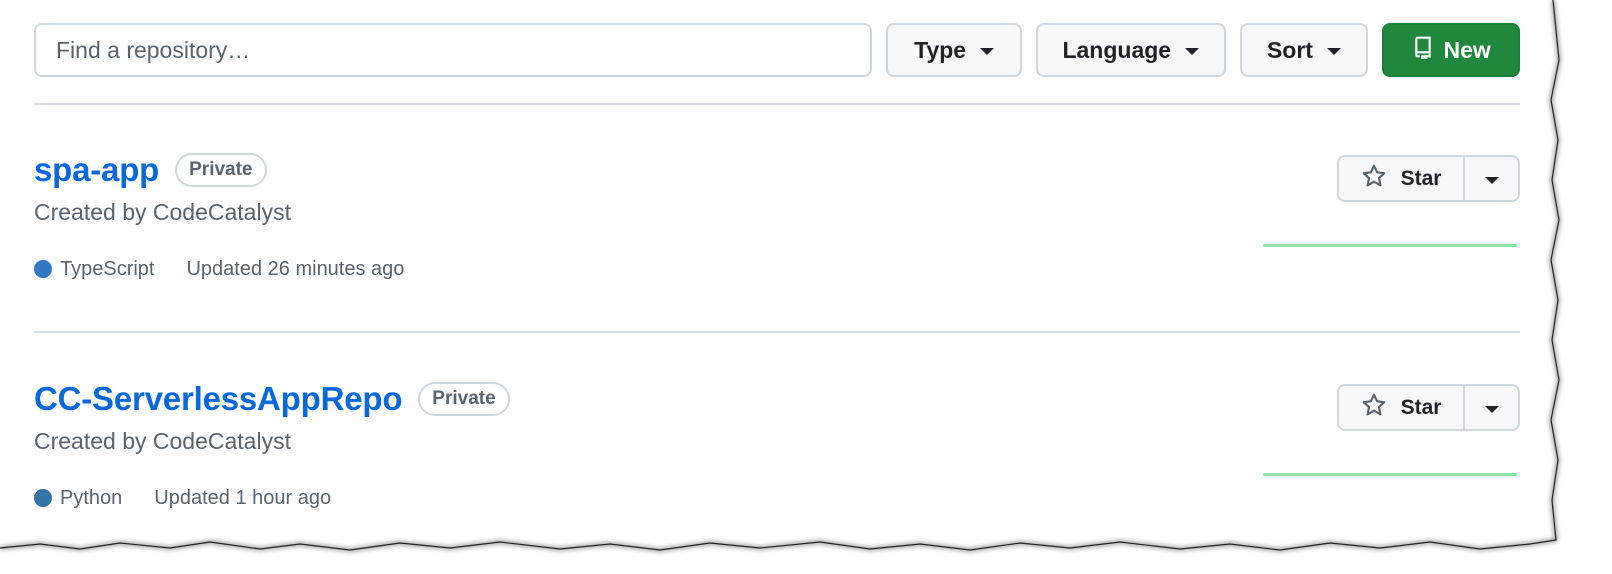 This screenshot has width=1612, height=574. I want to click on language-filter-label: Language, so click(1117, 49).